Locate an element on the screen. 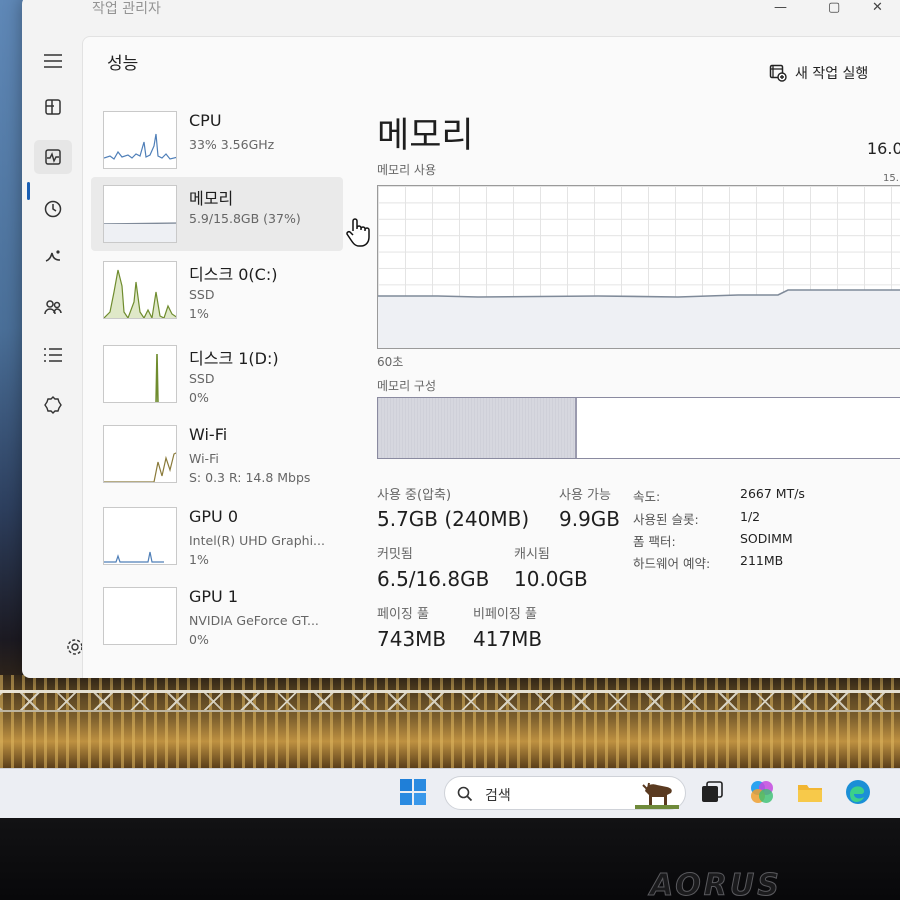 The height and width of the screenshot is (900, 900). details-icon is located at coordinates (53, 355).